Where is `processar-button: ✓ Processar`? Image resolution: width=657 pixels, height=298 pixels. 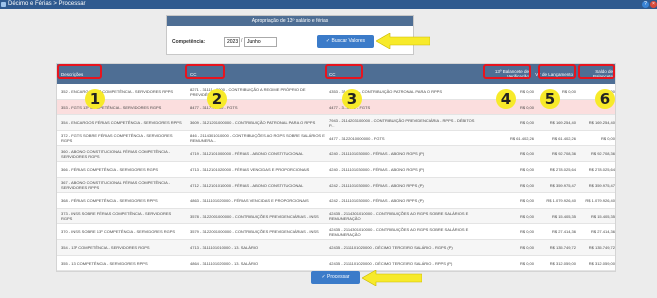 processar-button: ✓ Processar is located at coordinates (335, 277).